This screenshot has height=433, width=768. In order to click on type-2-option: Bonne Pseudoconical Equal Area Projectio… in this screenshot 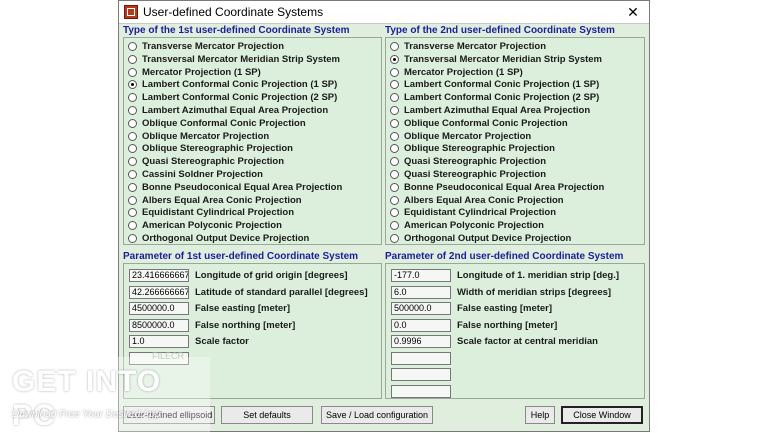, I will do `click(497, 187)`.